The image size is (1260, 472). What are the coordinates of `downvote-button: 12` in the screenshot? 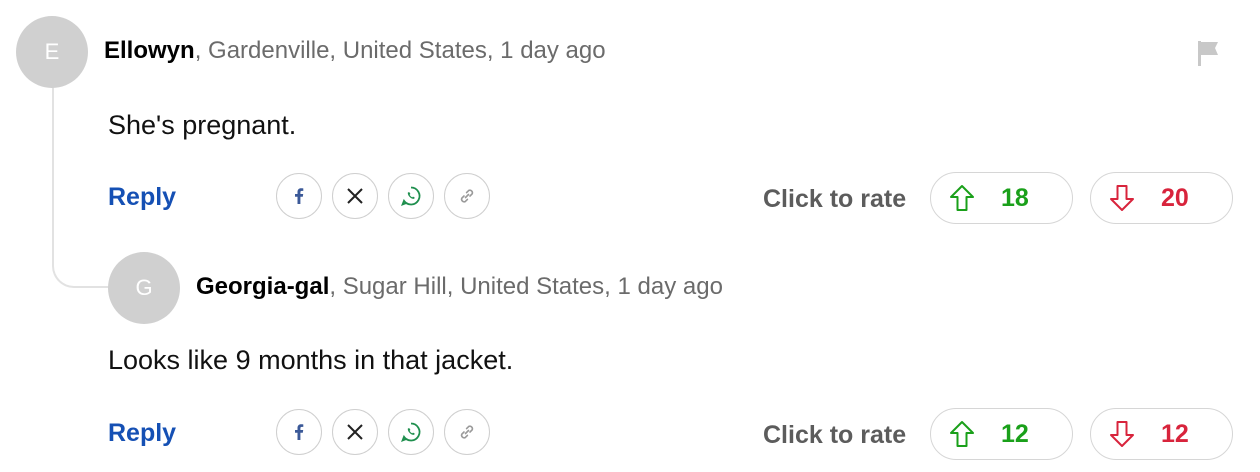 It's located at (1161, 434).